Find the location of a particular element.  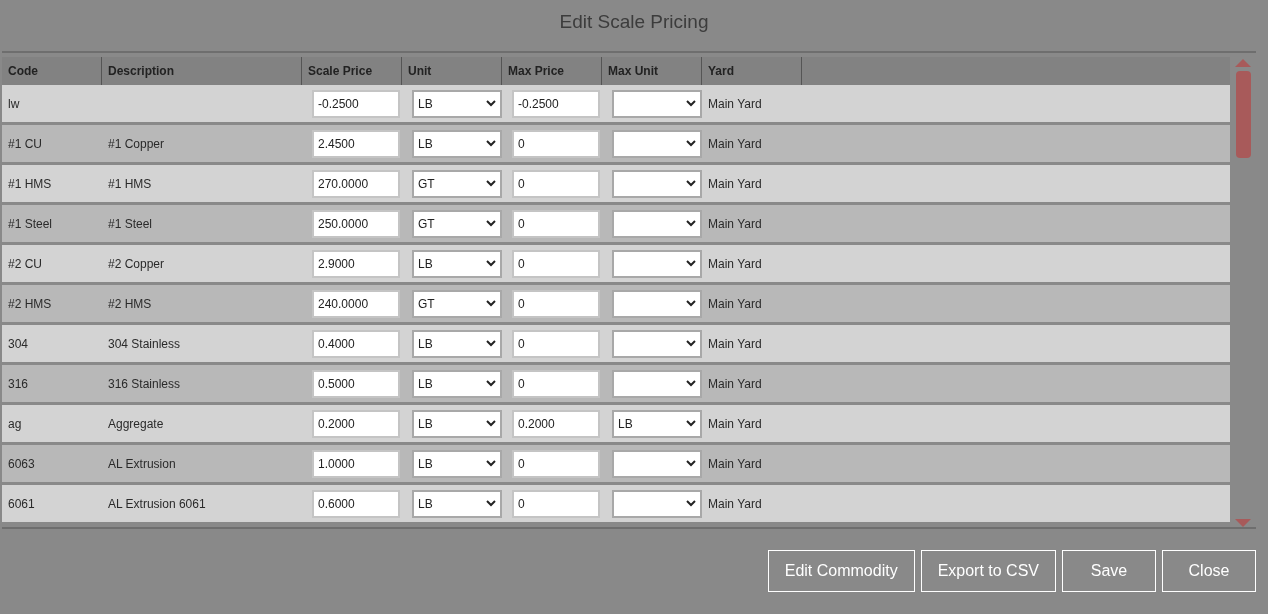

table-row: lw -0.2500 LB -0.2500 Main Yard is located at coordinates (616, 103).